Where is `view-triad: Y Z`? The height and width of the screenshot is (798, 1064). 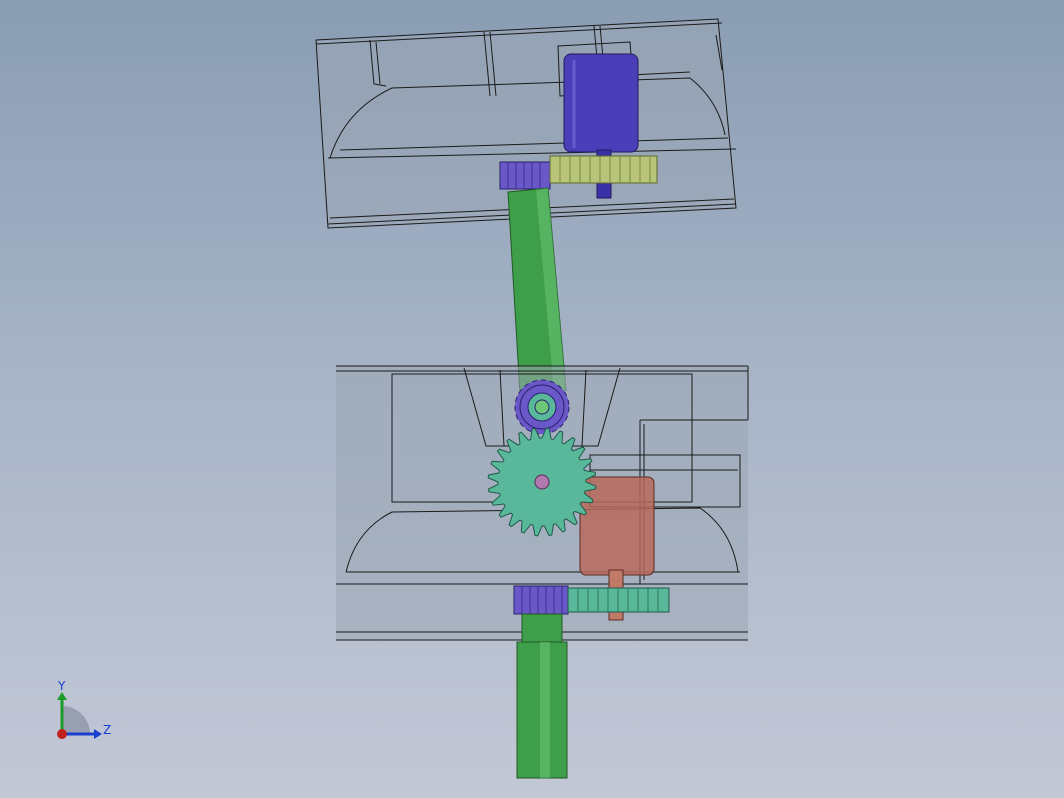
view-triad: Y Z is located at coordinates (84, 709).